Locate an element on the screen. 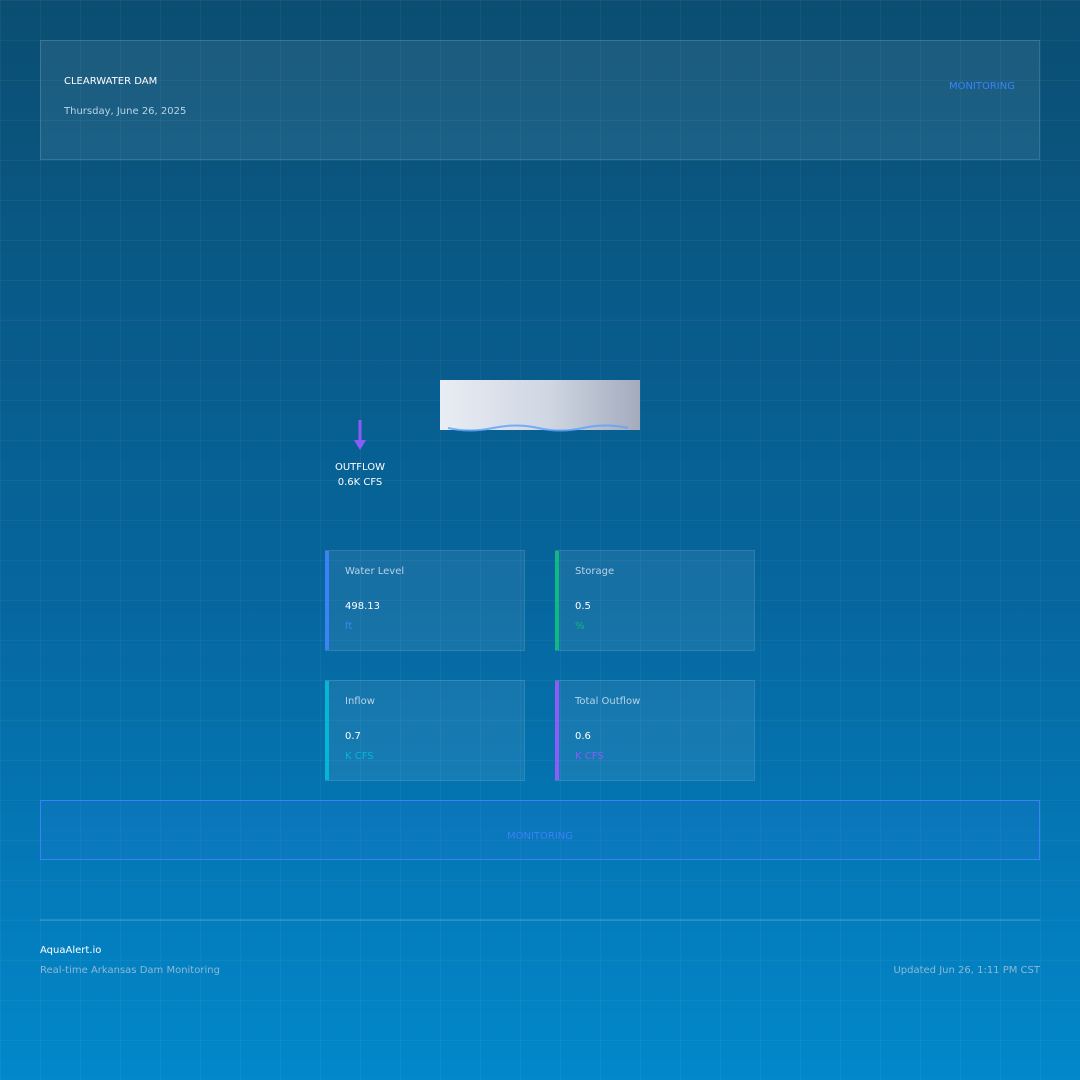  outflow-indicator: OUTFLOW 0.6K CFS is located at coordinates (360, 475).